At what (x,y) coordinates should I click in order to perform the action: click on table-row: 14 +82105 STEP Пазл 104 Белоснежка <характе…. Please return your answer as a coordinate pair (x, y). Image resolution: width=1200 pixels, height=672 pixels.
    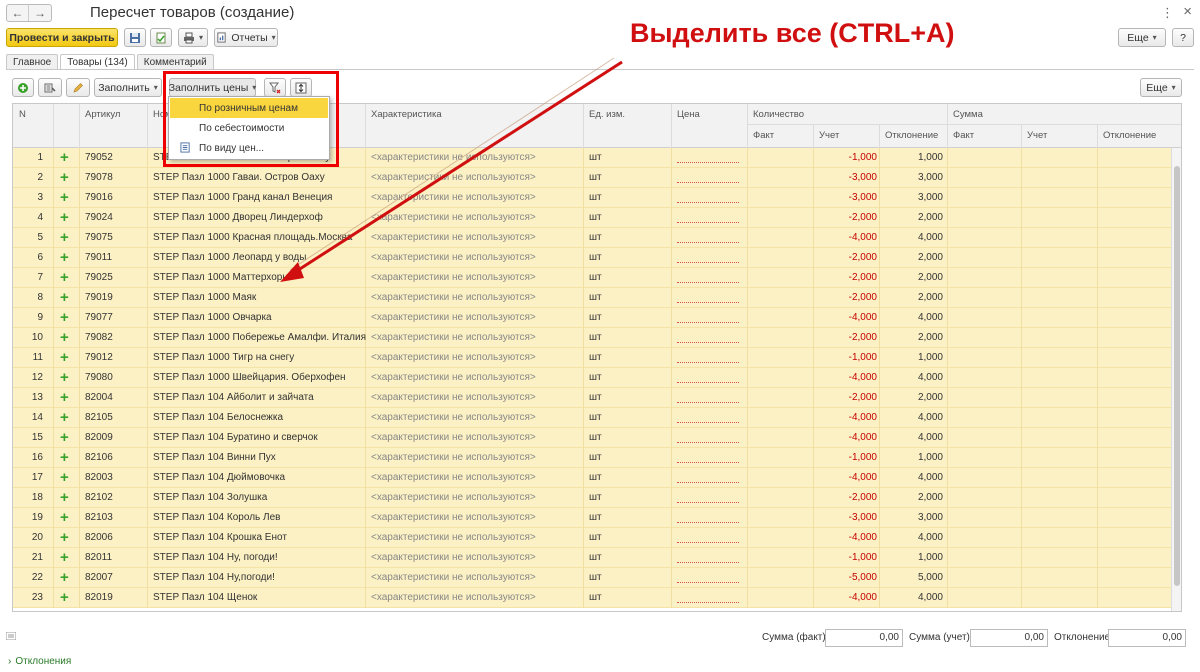
    Looking at the image, I should click on (592, 418).